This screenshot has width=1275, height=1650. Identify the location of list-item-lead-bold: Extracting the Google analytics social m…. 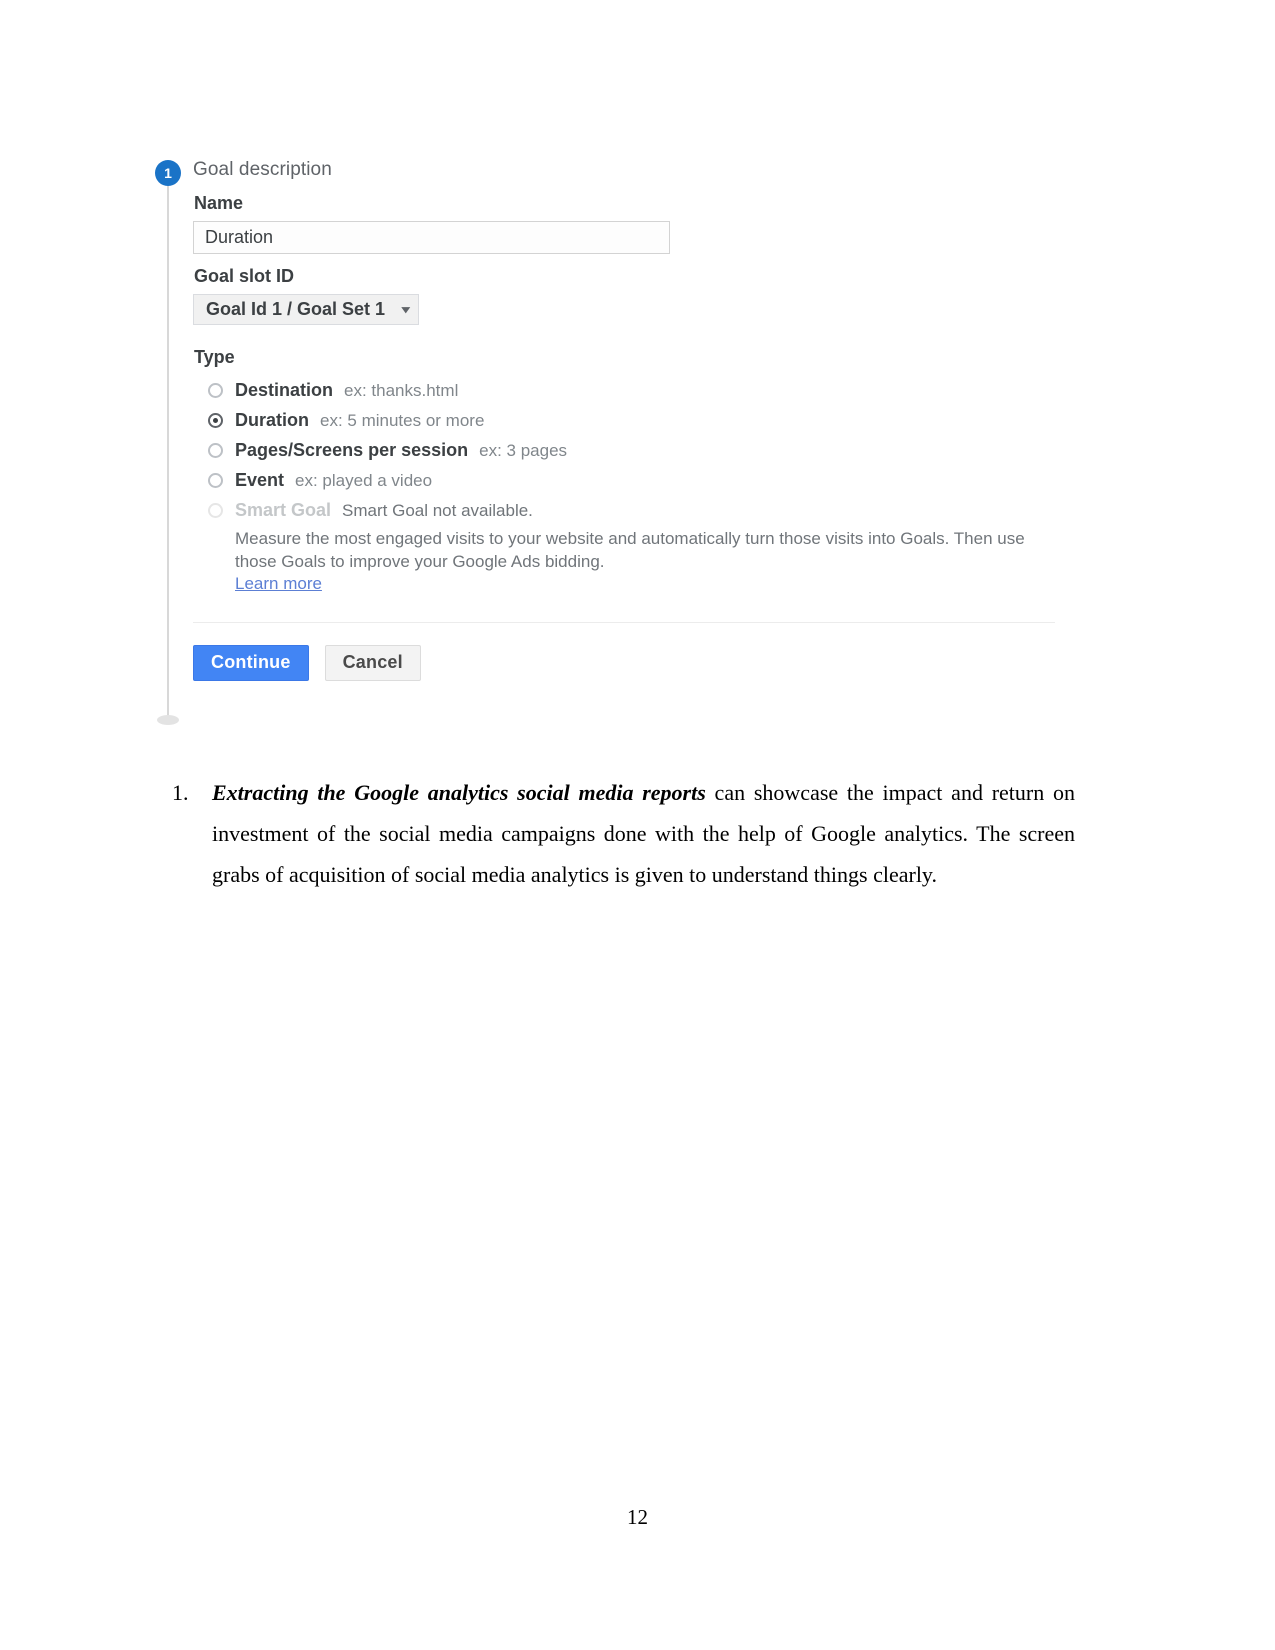
(459, 792).